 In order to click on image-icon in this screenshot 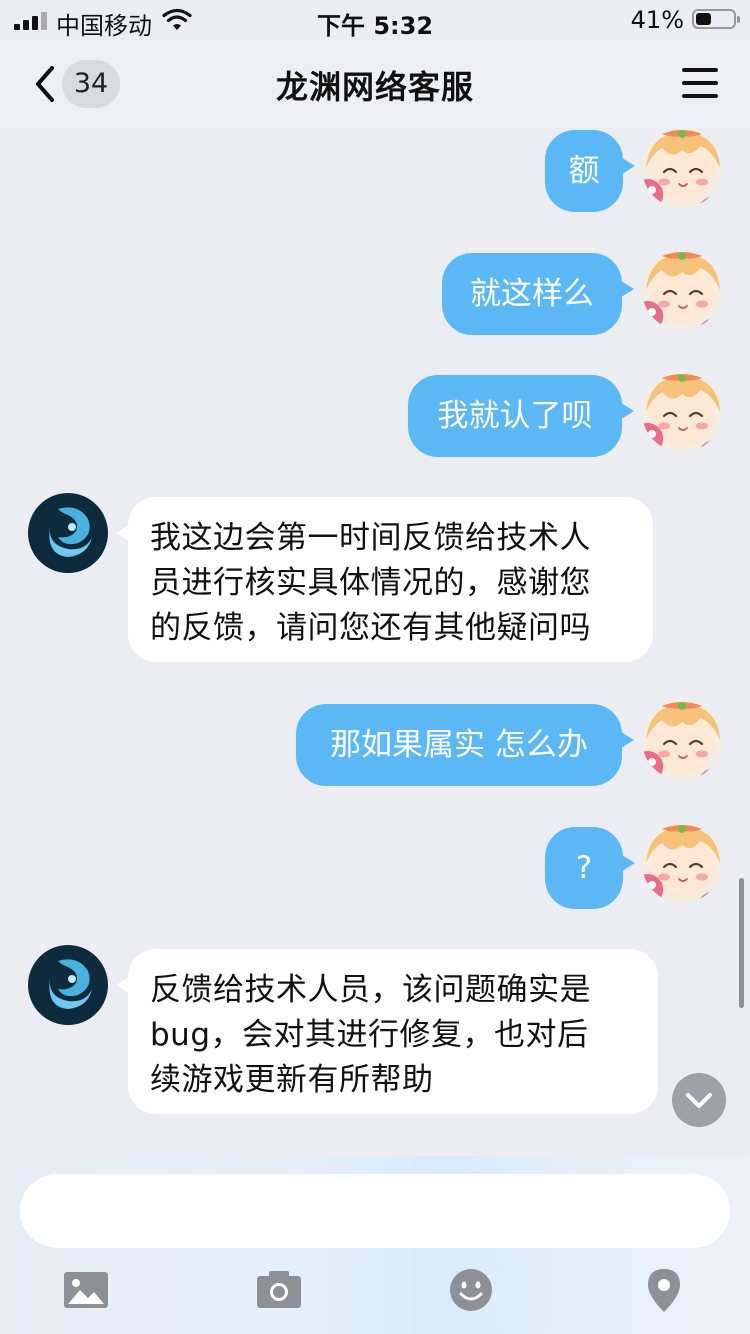, I will do `click(86, 1290)`.